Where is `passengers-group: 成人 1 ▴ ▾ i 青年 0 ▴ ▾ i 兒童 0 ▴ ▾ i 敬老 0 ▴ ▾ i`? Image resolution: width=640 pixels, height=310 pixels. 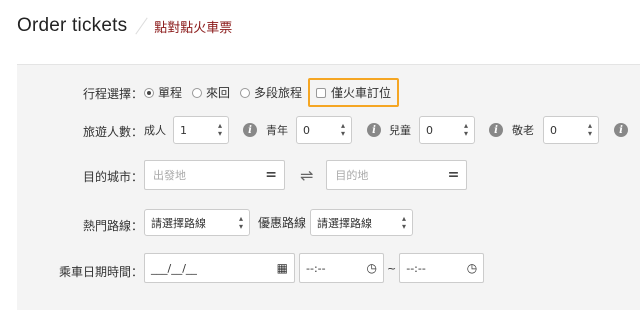
passengers-group: 成人 1 ▴ ▾ i 青年 0 ▴ ▾ i 兒童 0 ▴ ▾ i 敬老 0 ▴ ▾ i is located at coordinates (386, 130).